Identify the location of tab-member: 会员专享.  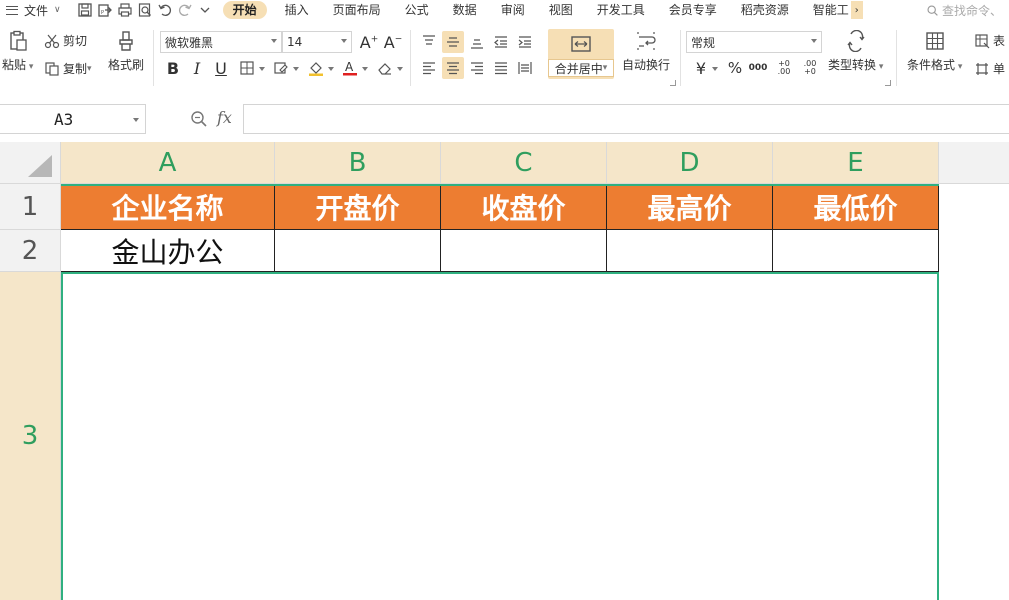
(693, 10).